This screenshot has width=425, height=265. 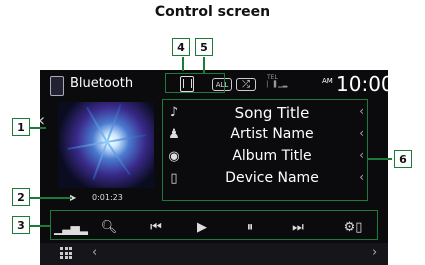 I want to click on bottom-bar: ‹ ›, so click(x=214, y=254).